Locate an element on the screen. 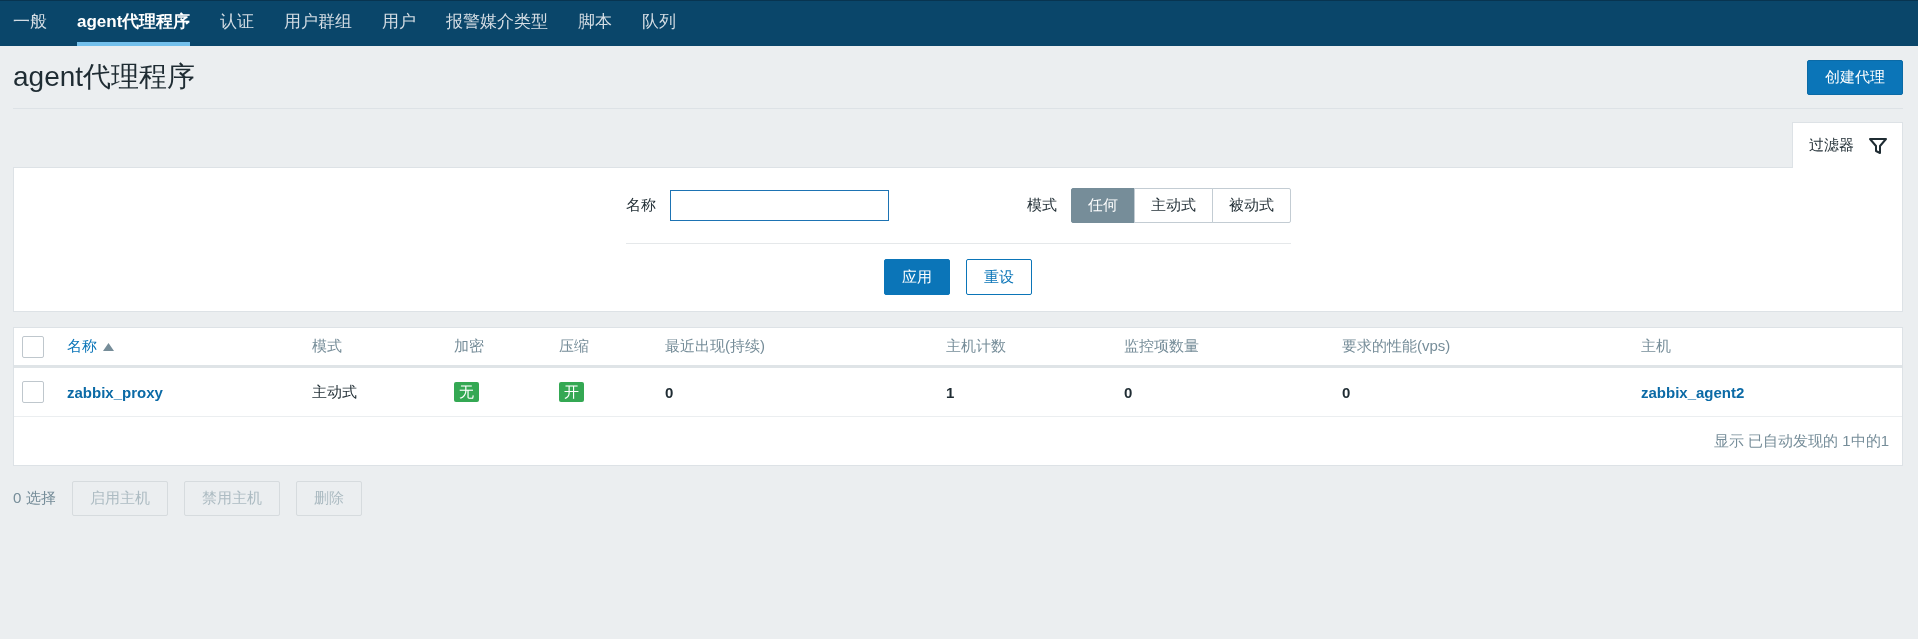 Image resolution: width=1918 pixels, height=639 pixels. column-header: 模式 is located at coordinates (327, 346).